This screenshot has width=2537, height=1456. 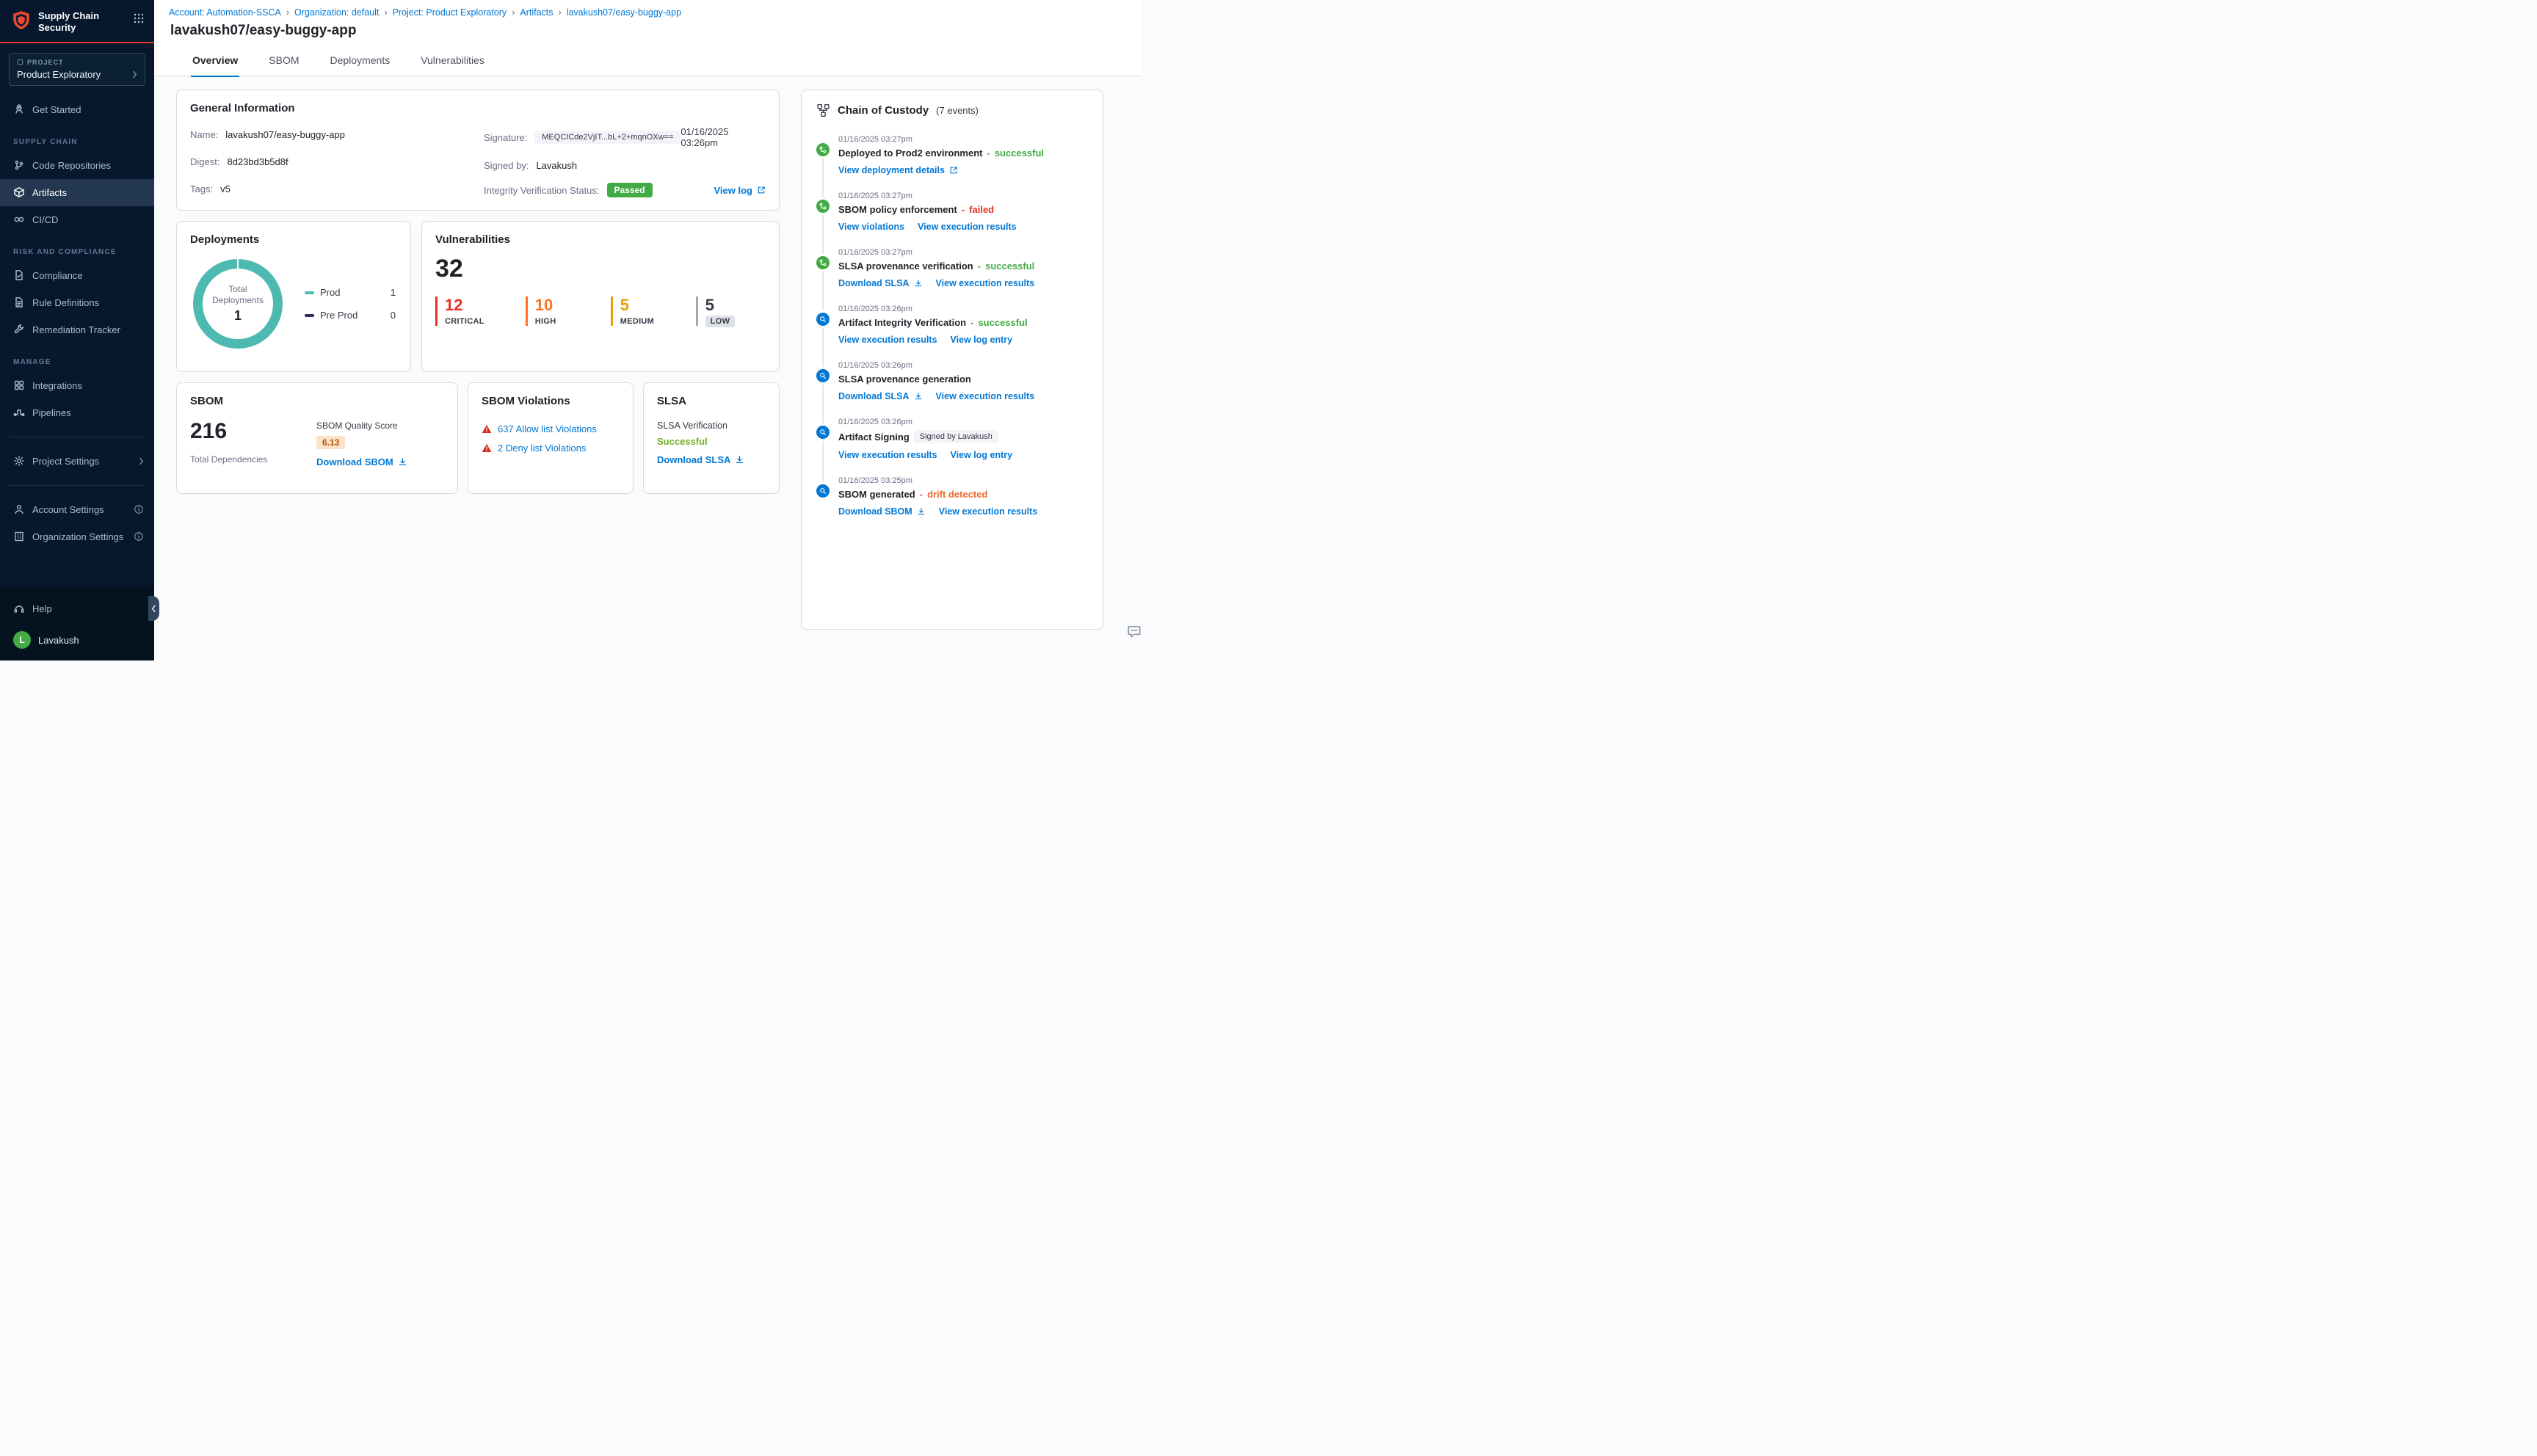 What do you see at coordinates (733, 190) in the screenshot?
I see `view-log-label: View log` at bounding box center [733, 190].